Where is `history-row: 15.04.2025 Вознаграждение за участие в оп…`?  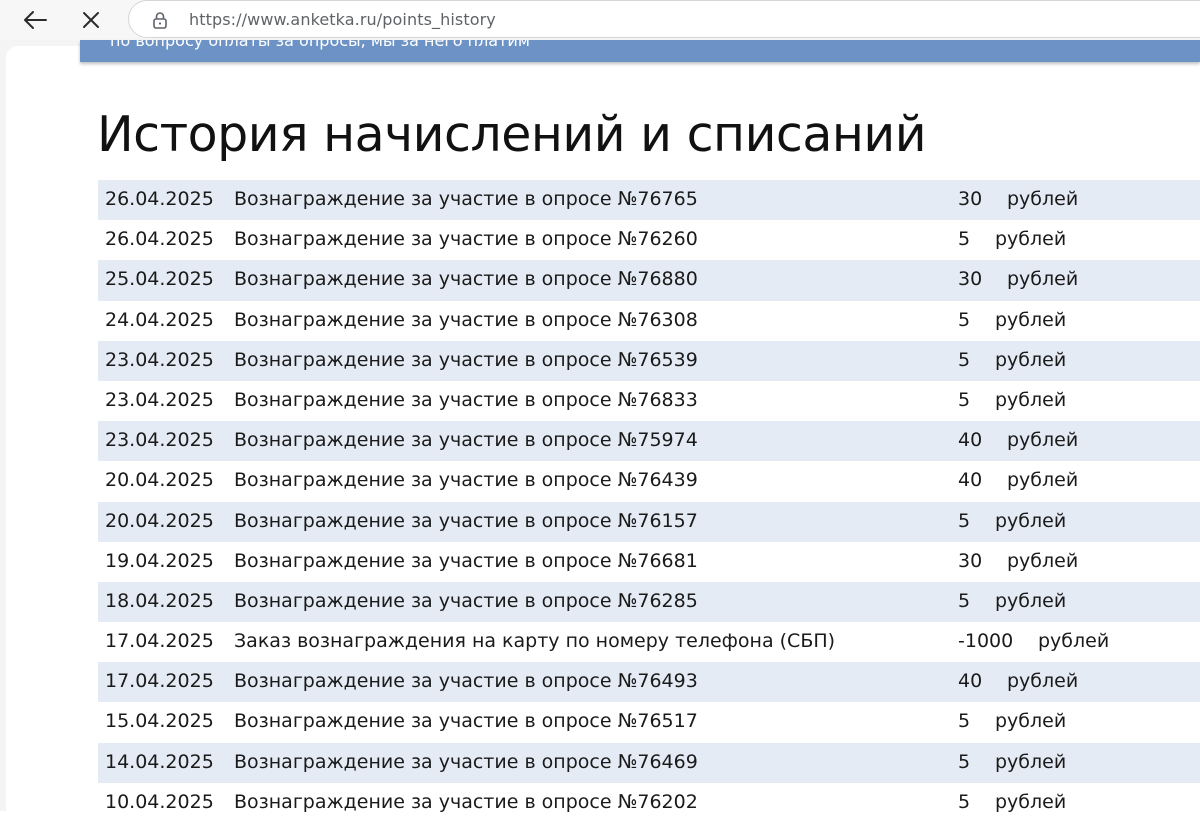
history-row: 15.04.2025 Вознаграждение за участие в оп… is located at coordinates (649, 722).